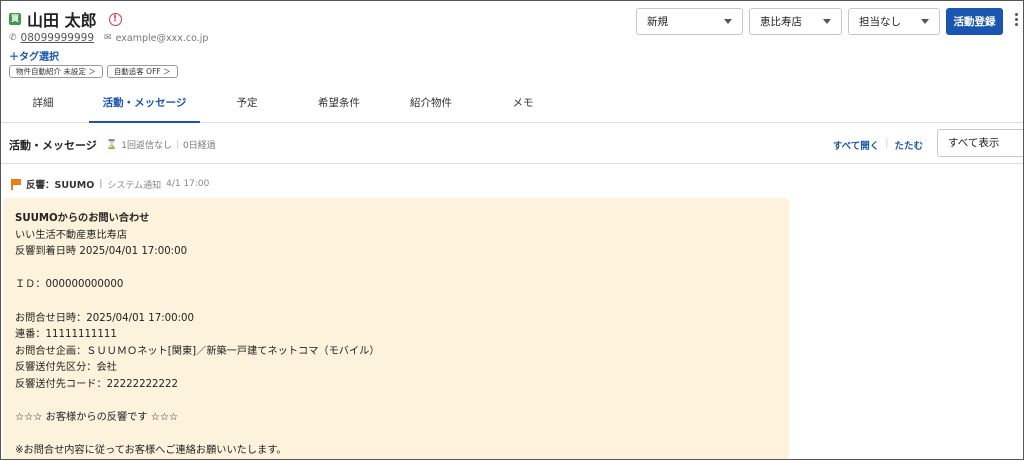  What do you see at coordinates (657, 22) in the screenshot?
I see `status-select-value: 新規` at bounding box center [657, 22].